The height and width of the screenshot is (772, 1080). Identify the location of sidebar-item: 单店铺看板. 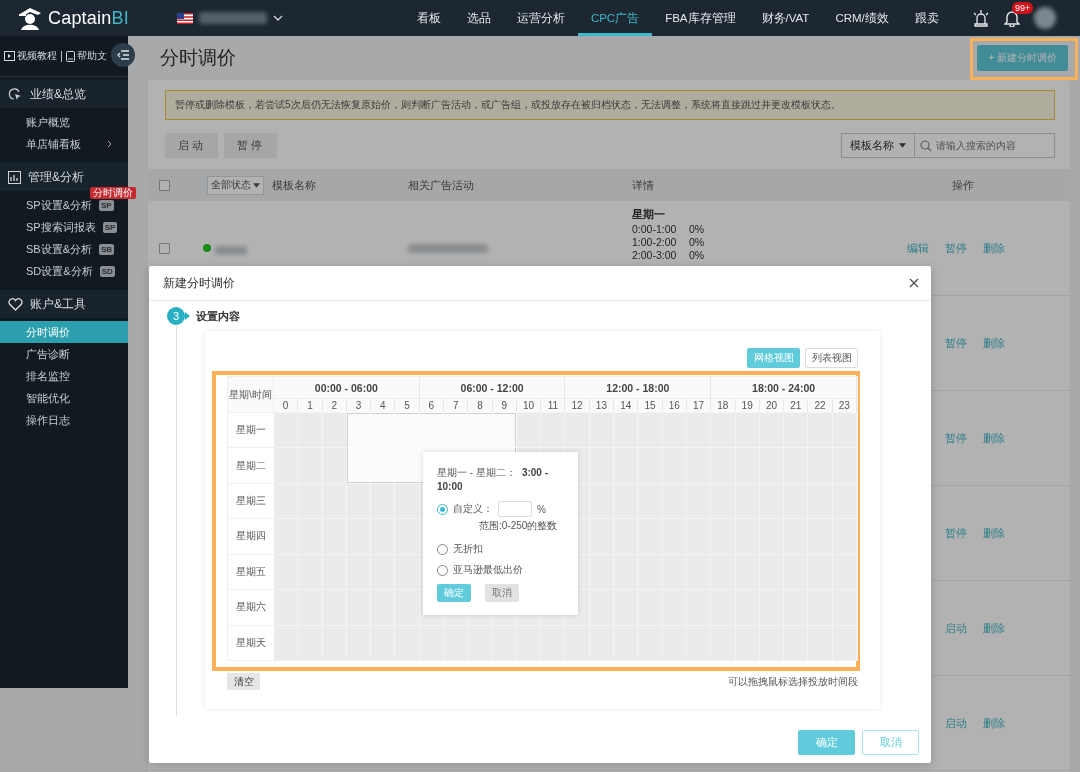
(64, 144).